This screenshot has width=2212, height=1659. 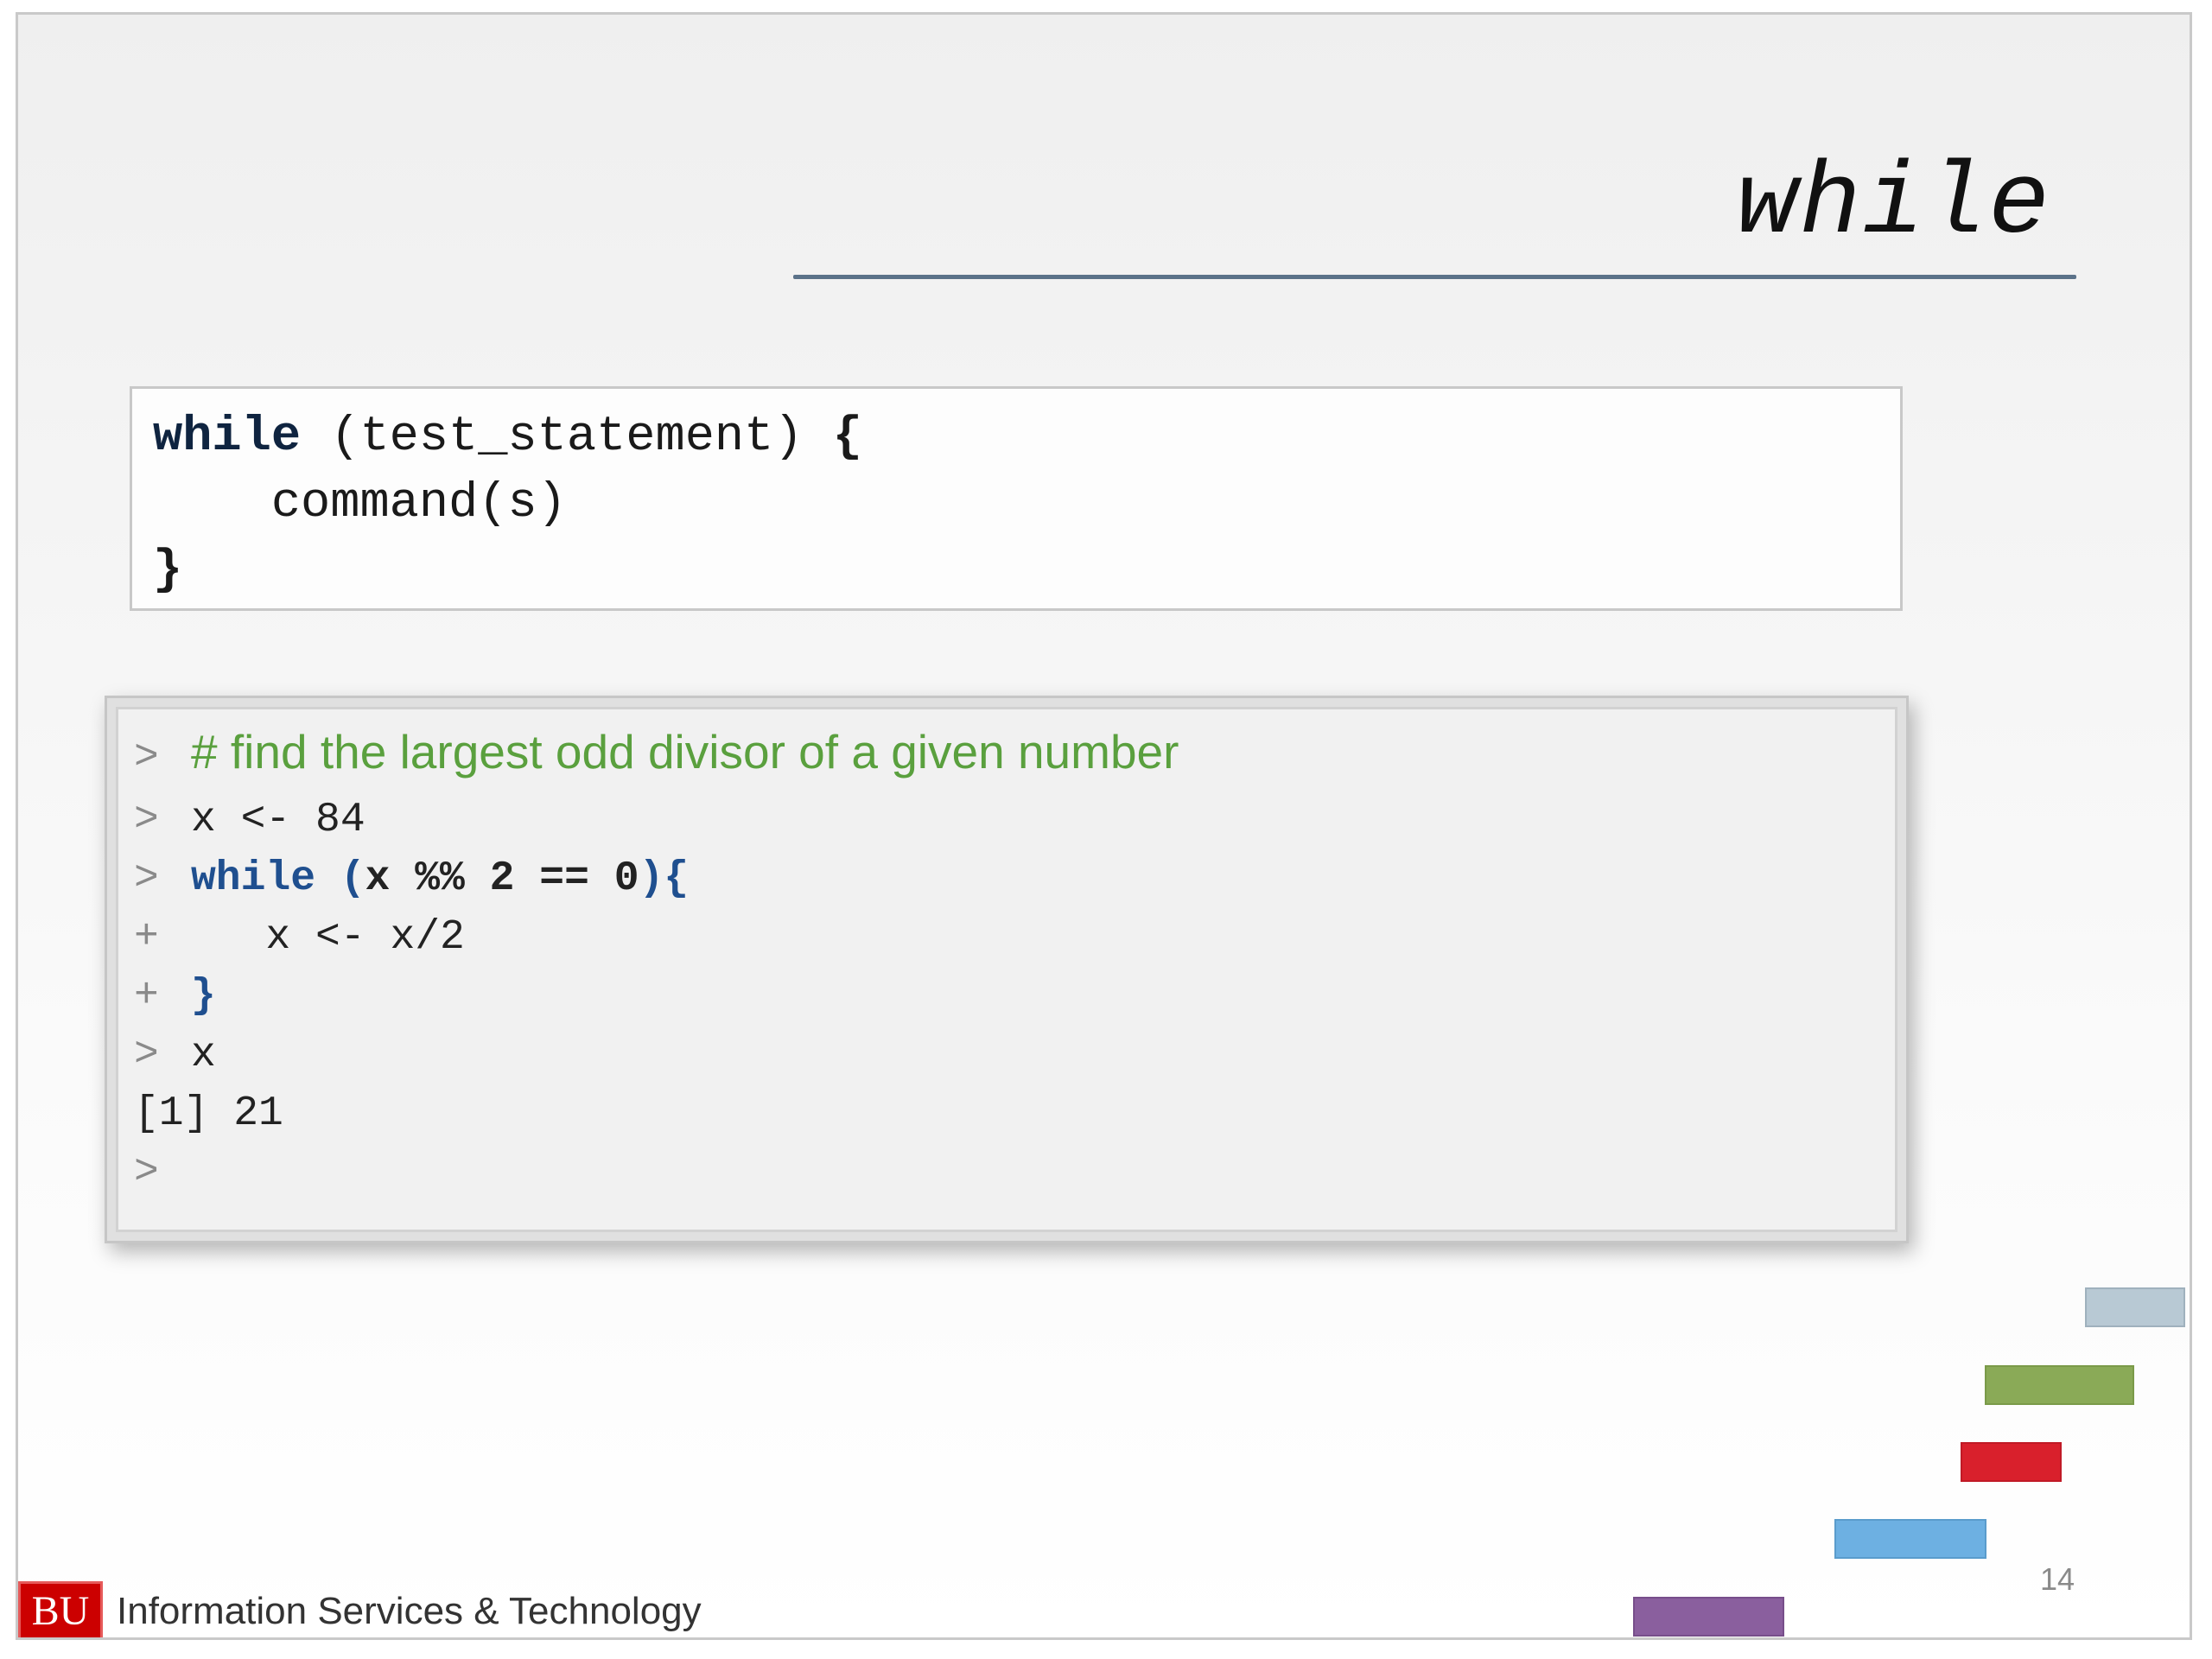 I want to click on syntax-line-1: while (test_statement) {, so click(x=507, y=437).